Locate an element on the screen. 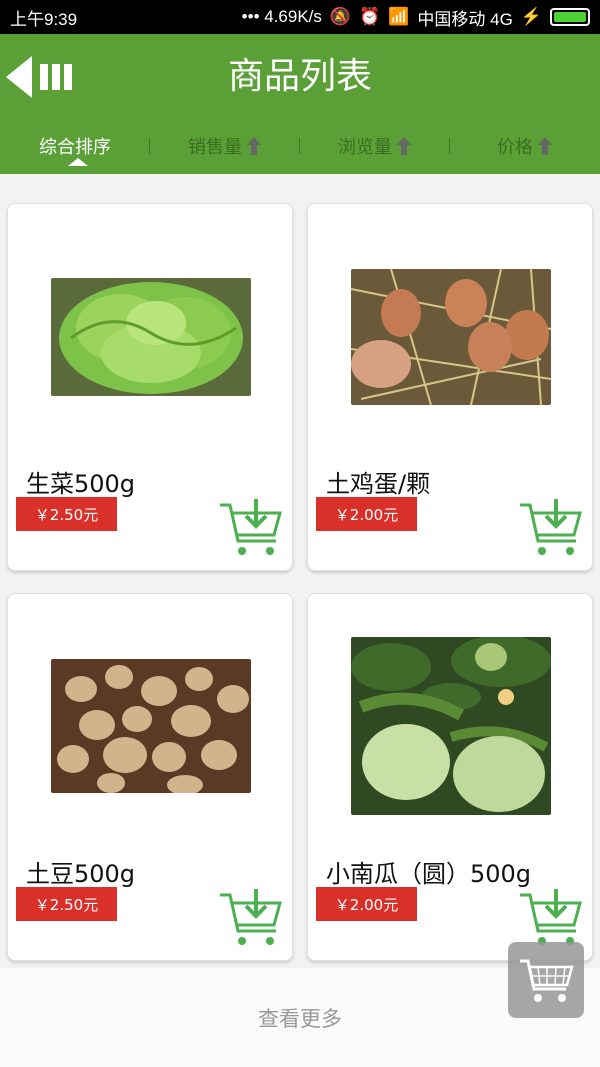 Image resolution: width=600 pixels, height=1067 pixels. product-name: 土豆500g is located at coordinates (81, 874).